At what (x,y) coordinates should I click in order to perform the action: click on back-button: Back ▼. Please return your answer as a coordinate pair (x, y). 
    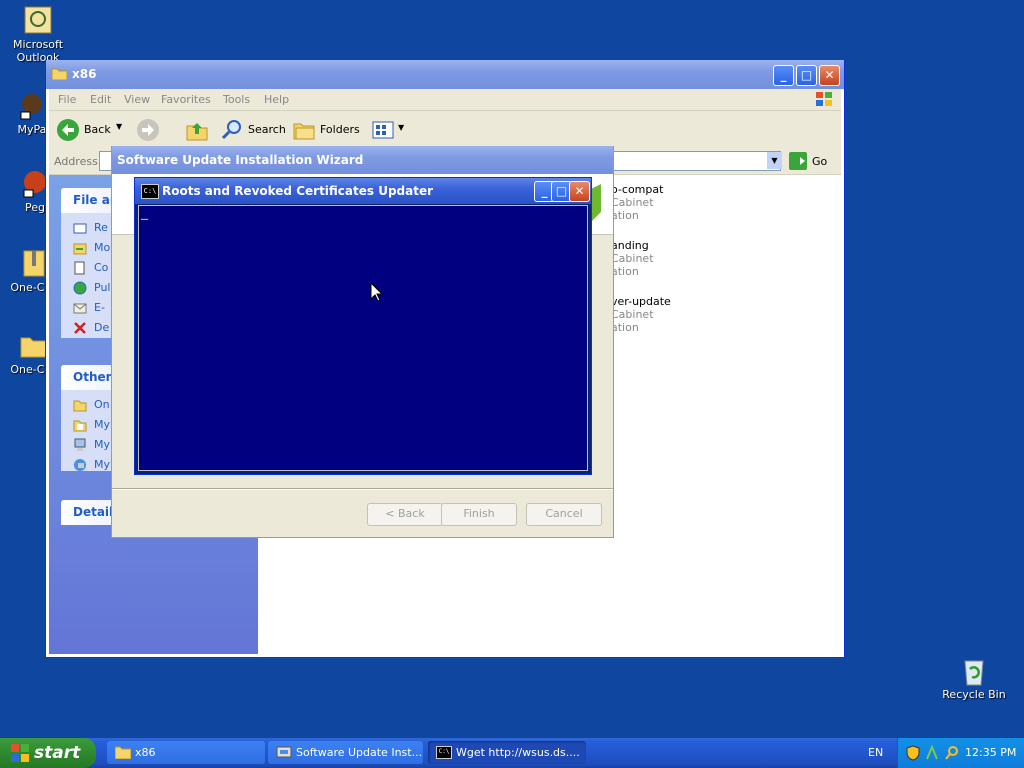
    Looking at the image, I should click on (91, 130).